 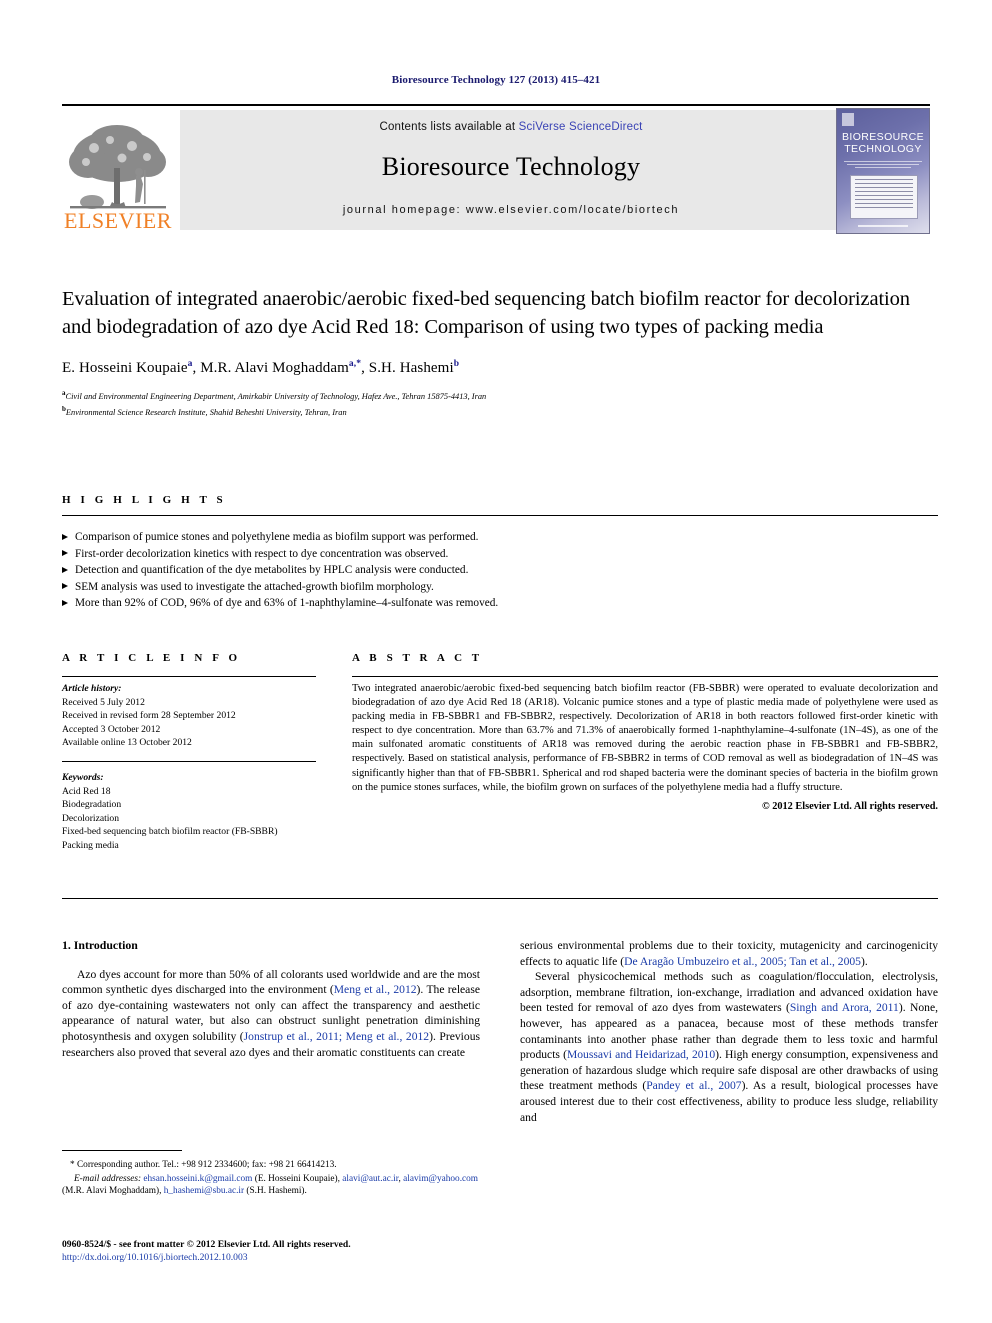 What do you see at coordinates (204, 1191) in the screenshot?
I see `email-link-4: h_hashemi@sbu.ac.ir` at bounding box center [204, 1191].